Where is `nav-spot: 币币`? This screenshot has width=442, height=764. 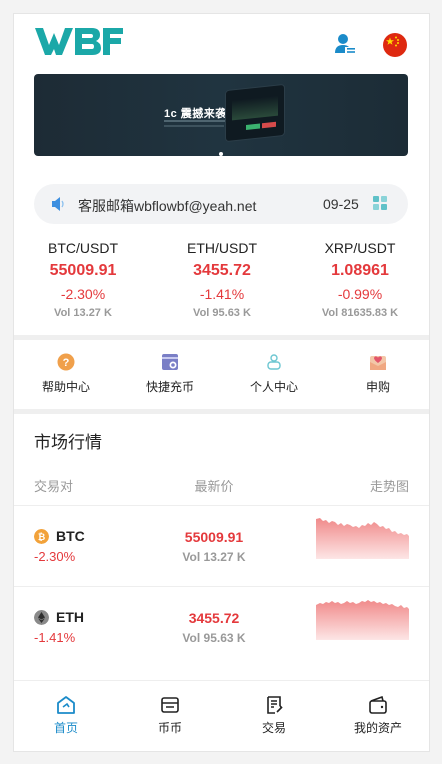
nav-spot: 币币 is located at coordinates (170, 708).